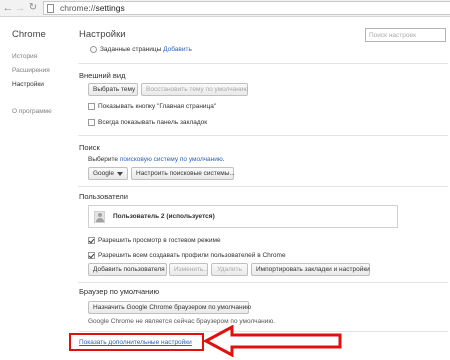 The image size is (450, 360). What do you see at coordinates (120, 174) in the screenshot?
I see `chevron-down-icon` at bounding box center [120, 174].